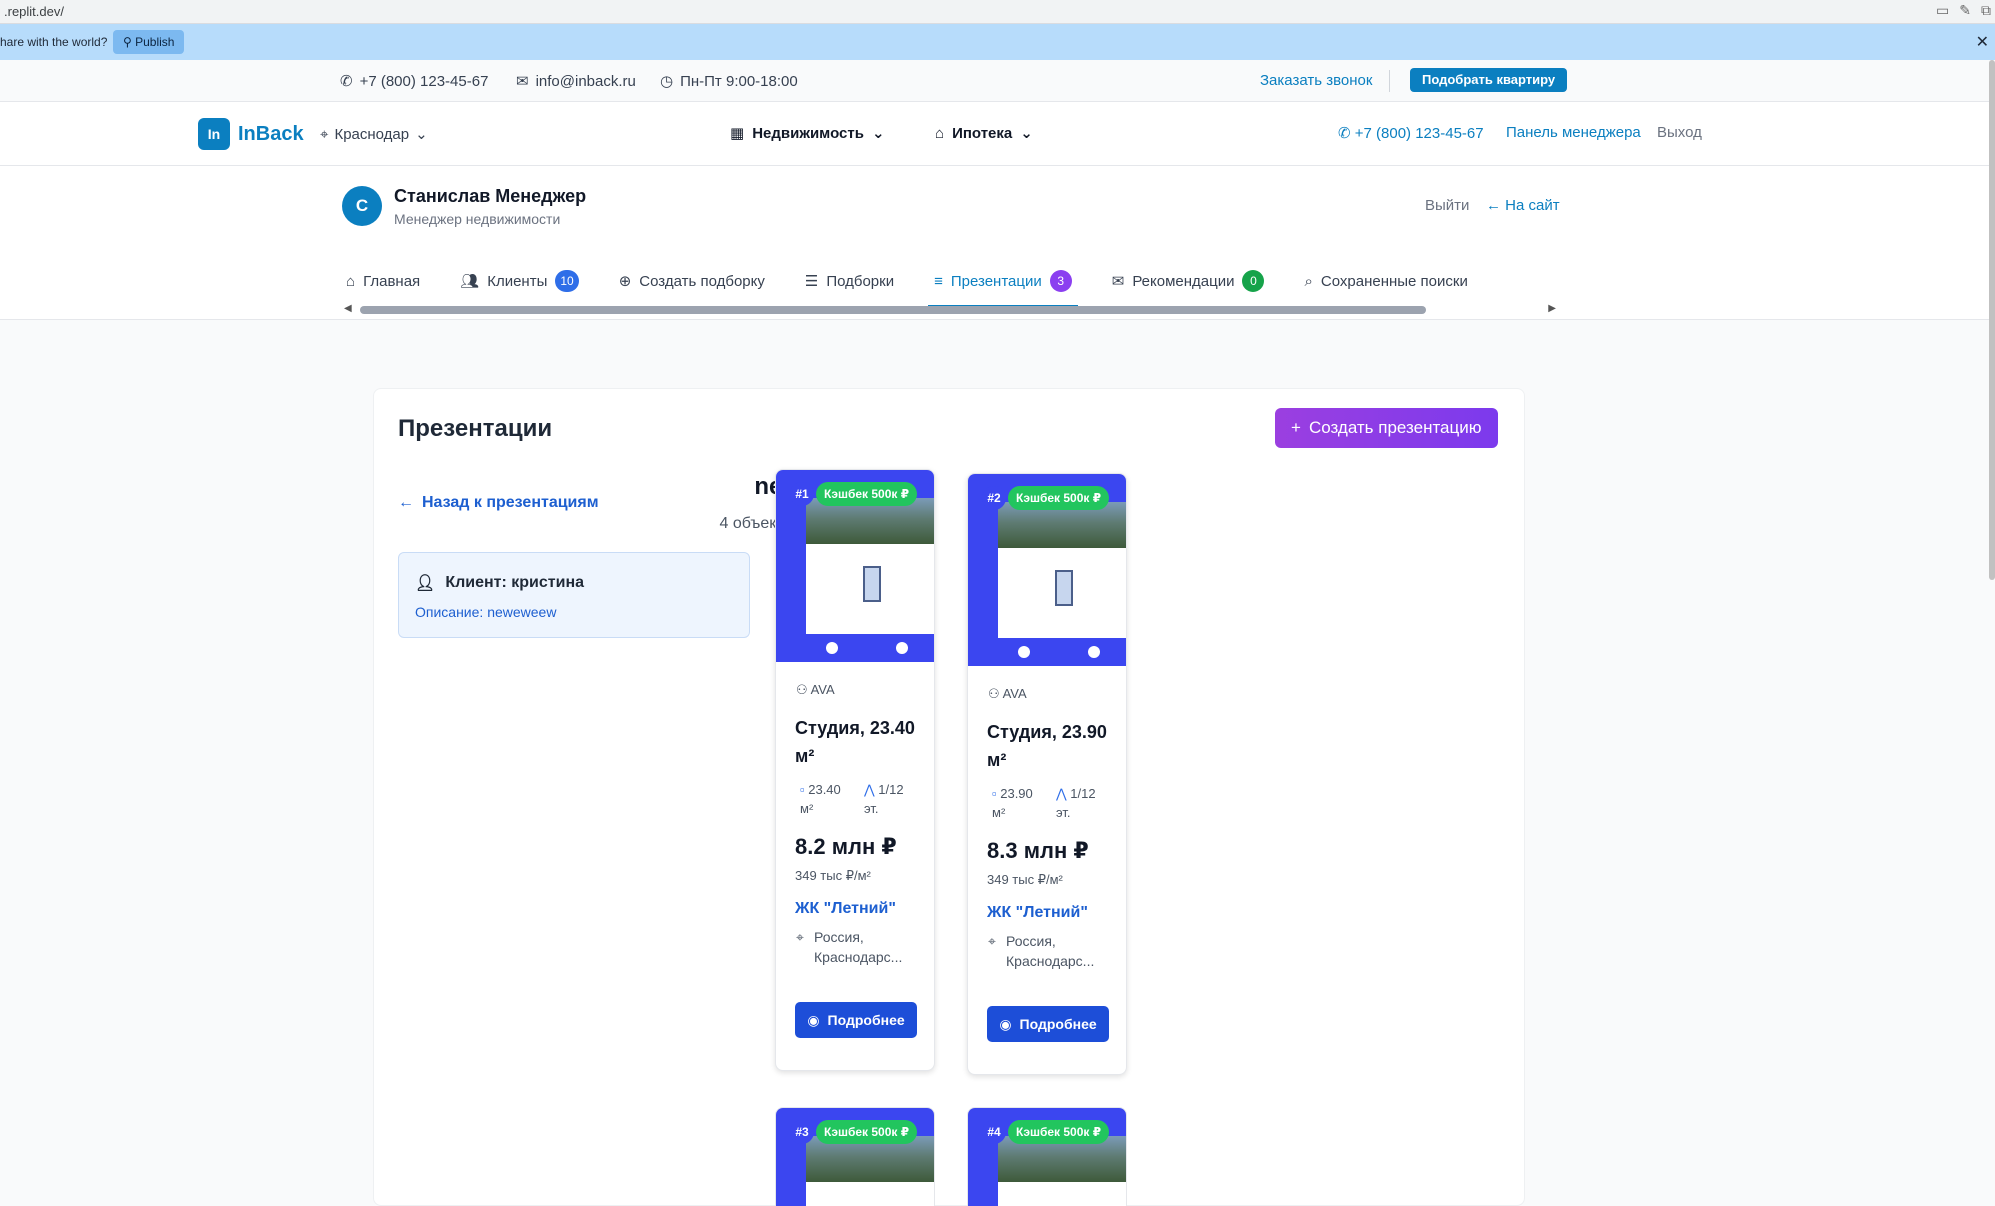  Describe the element at coordinates (348, 308) in the screenshot. I see `scroll-left-arrow-icon: ◀` at that location.